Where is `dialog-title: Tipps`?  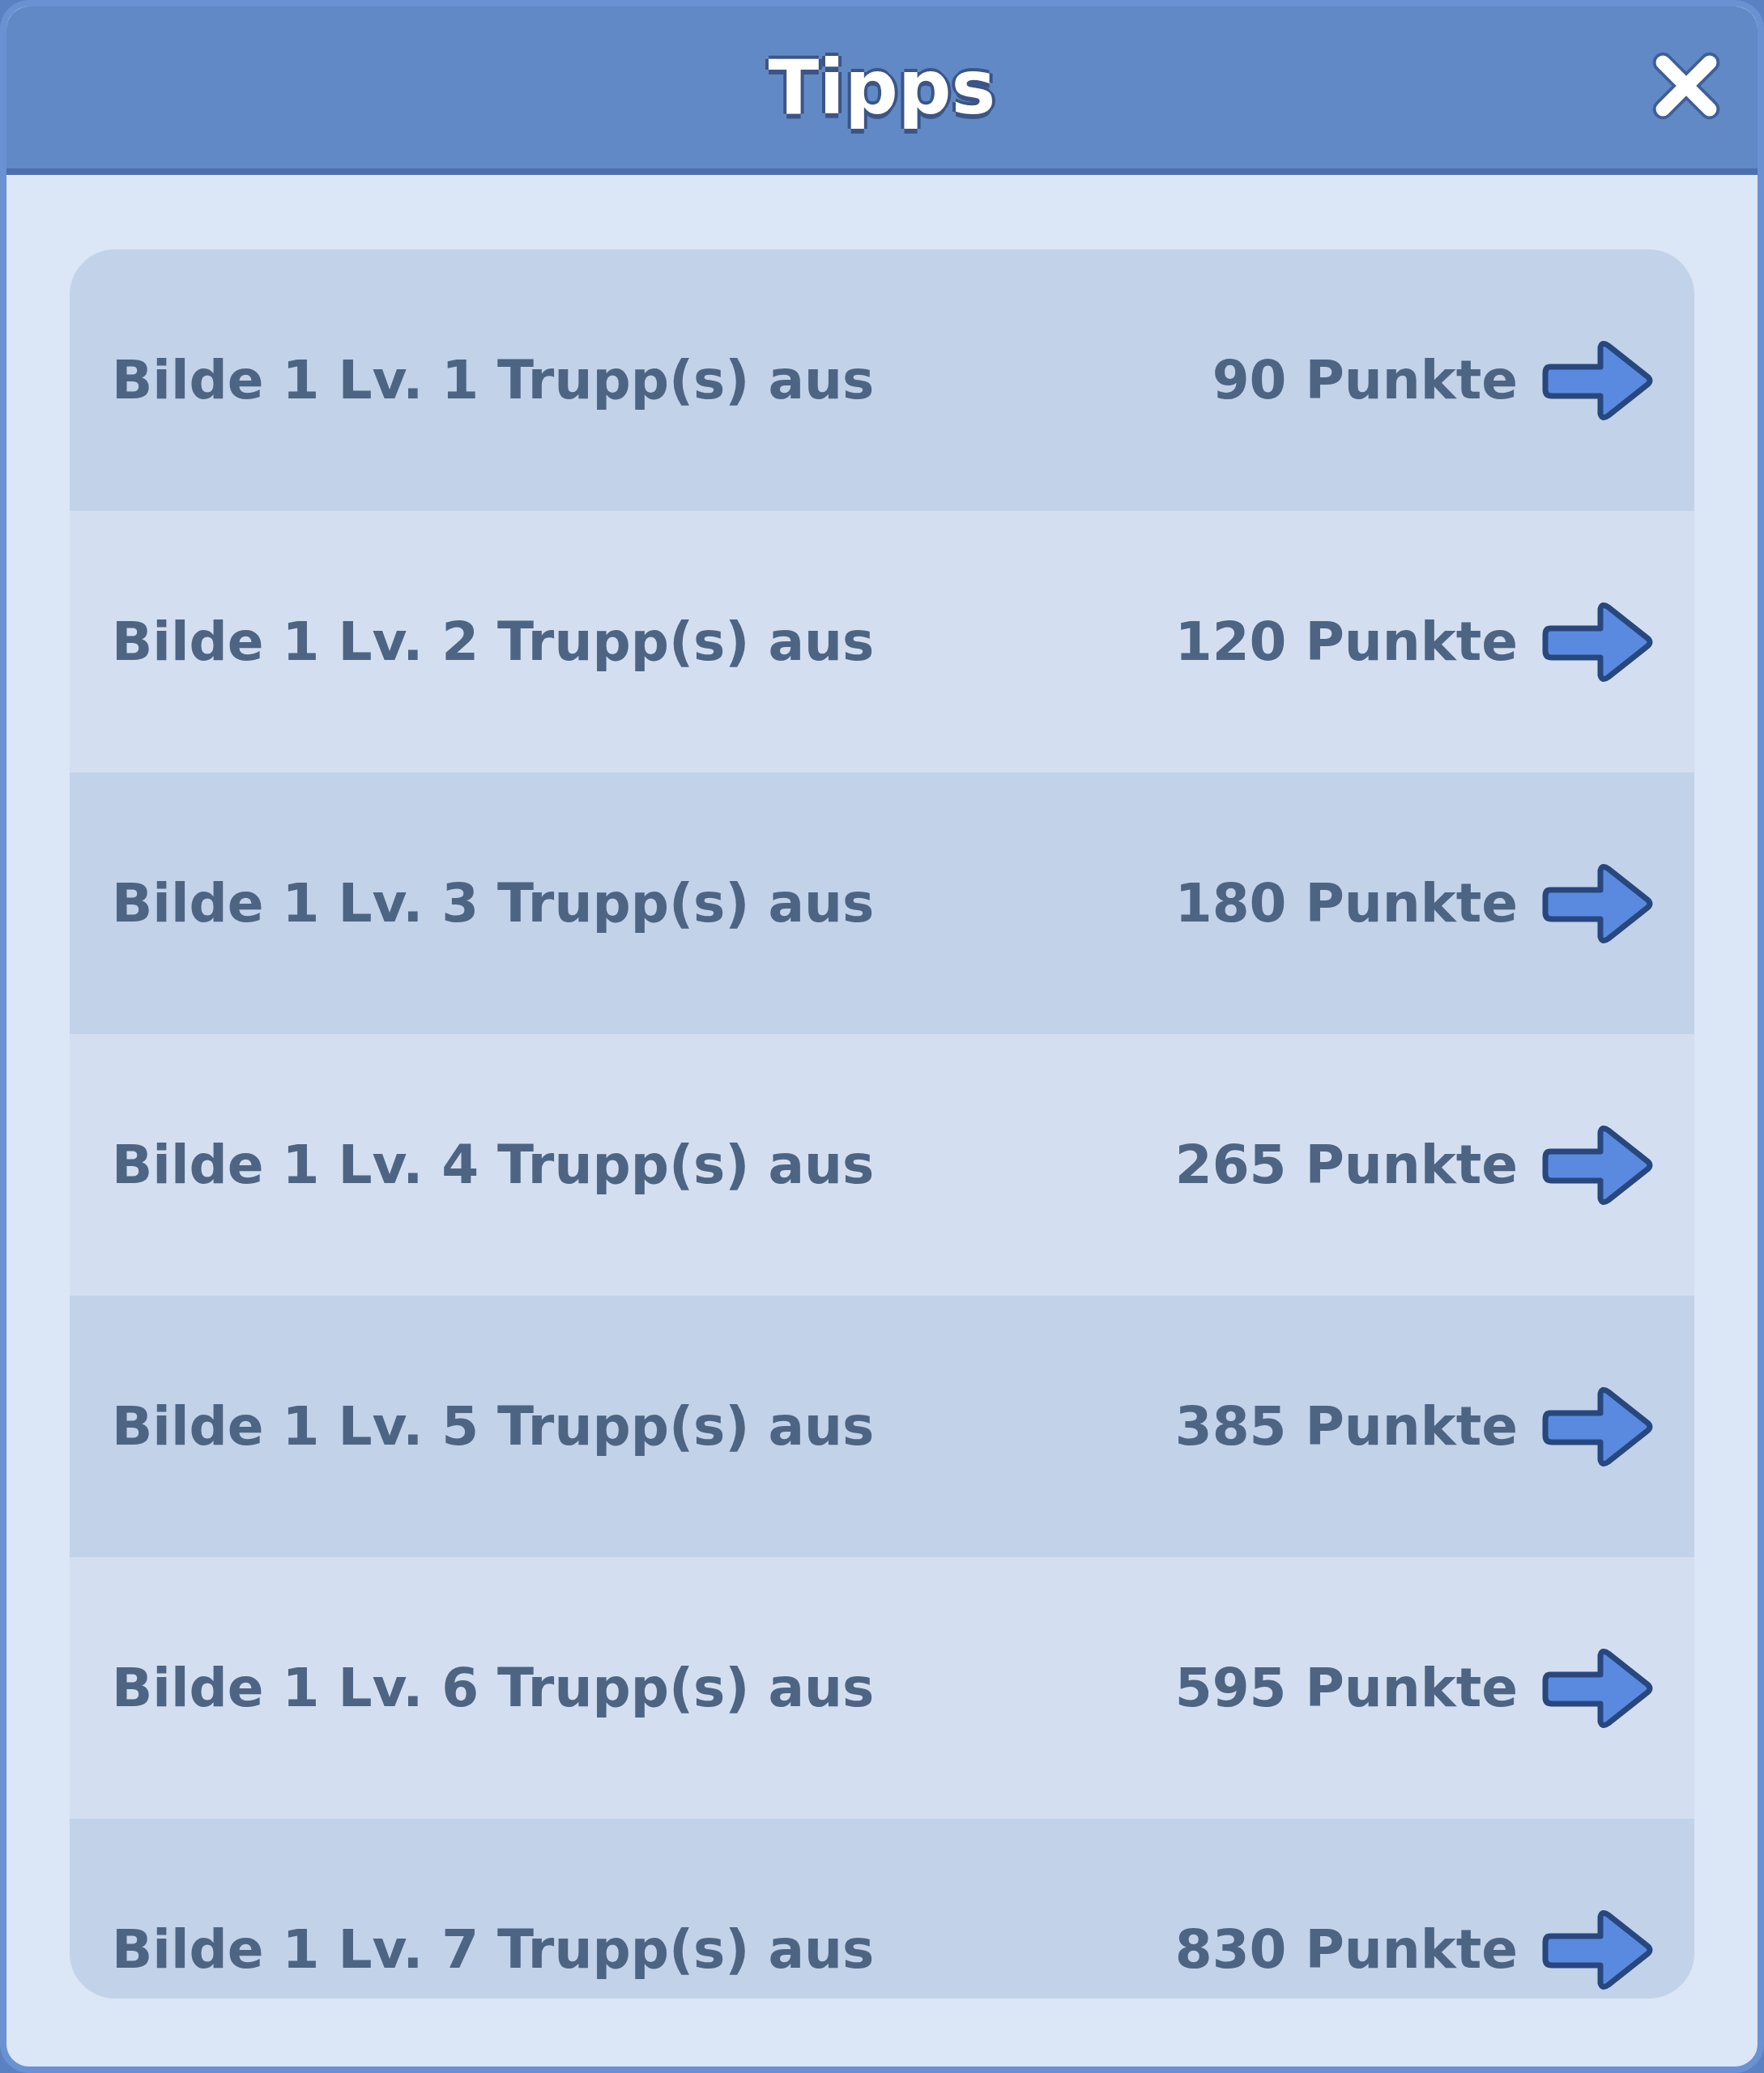 dialog-title: Tipps is located at coordinates (882, 88).